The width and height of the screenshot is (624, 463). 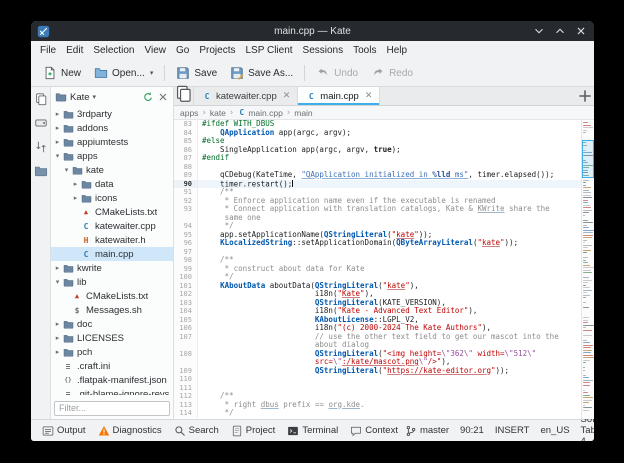 What do you see at coordinates (112, 338) in the screenshot?
I see `tree-item-licenses: ▸ LICENSES` at bounding box center [112, 338].